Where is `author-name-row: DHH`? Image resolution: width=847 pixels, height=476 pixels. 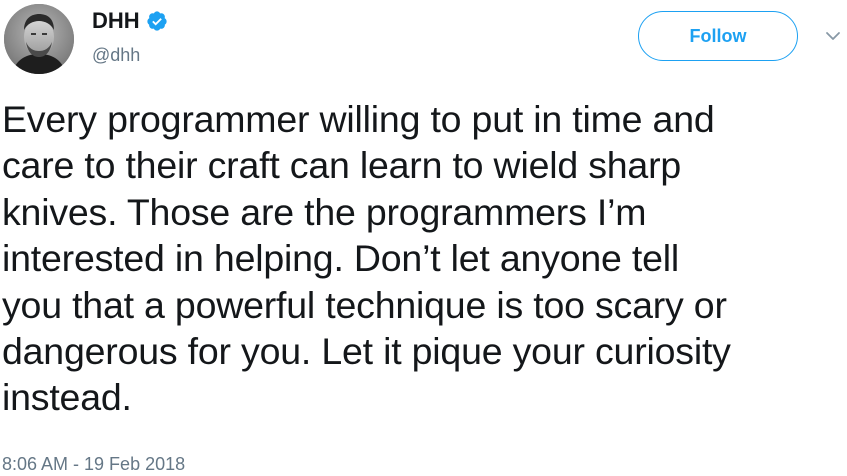
author-name-row: DHH is located at coordinates (130, 21).